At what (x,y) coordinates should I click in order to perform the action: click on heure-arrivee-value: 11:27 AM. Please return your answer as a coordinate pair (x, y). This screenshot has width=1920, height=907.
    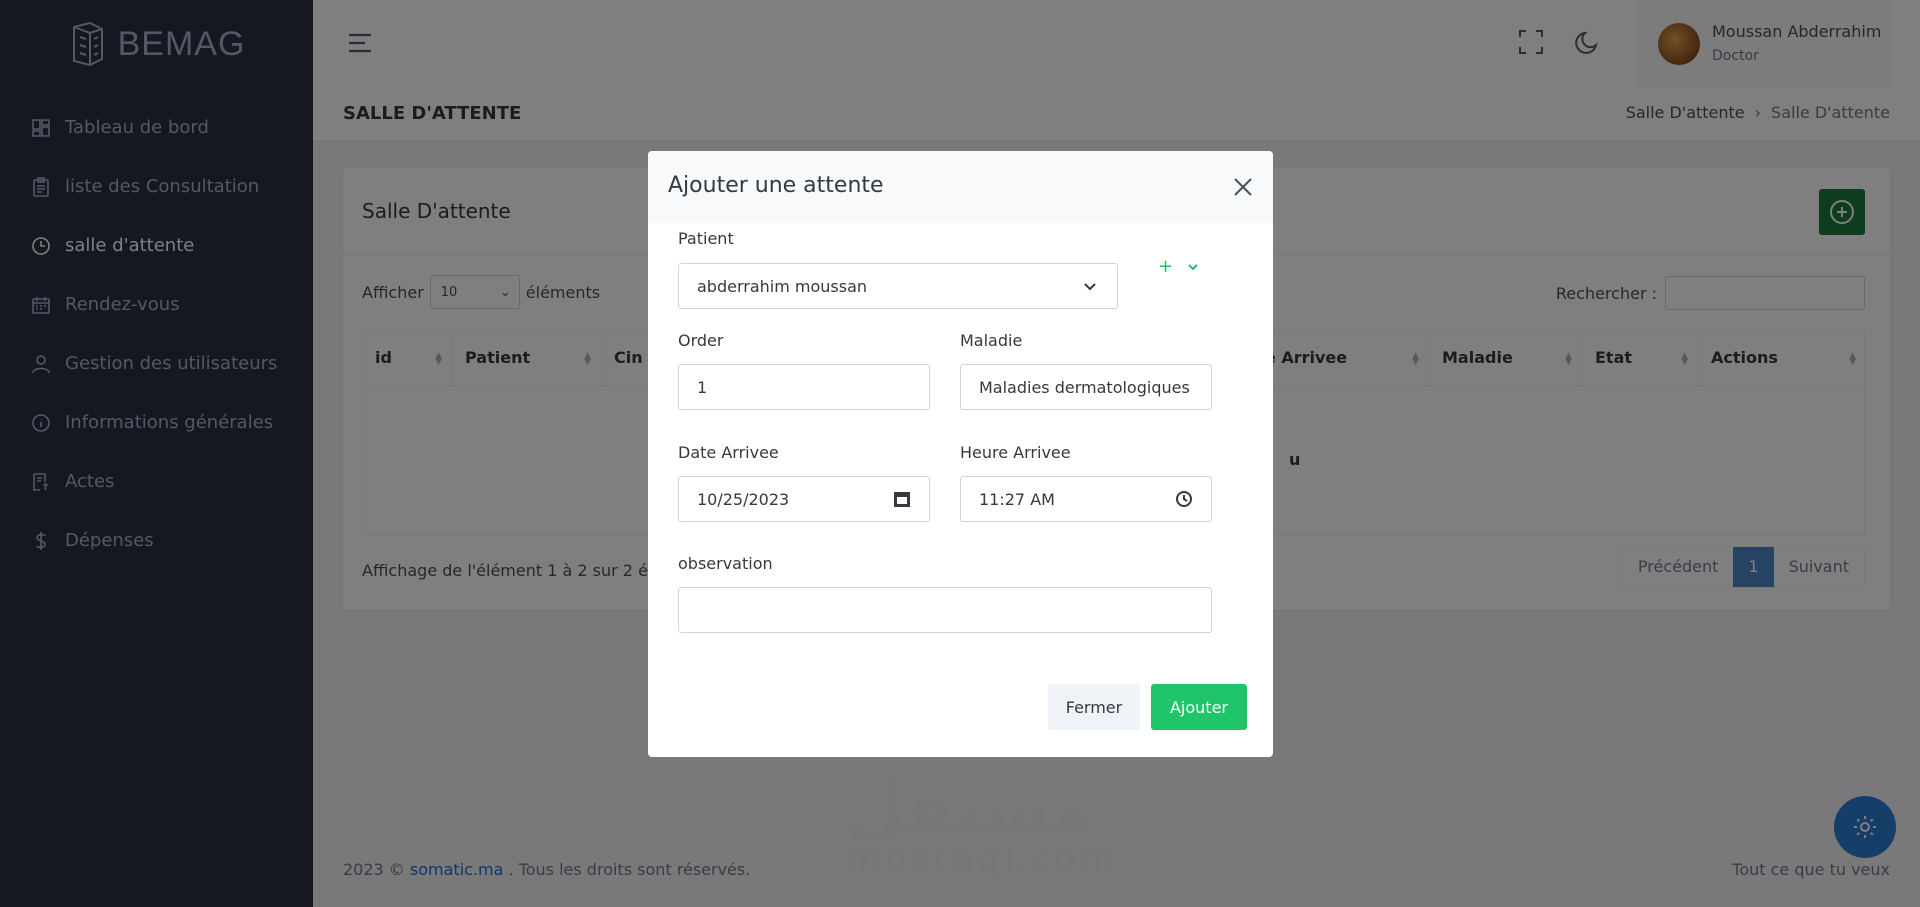
    Looking at the image, I should click on (1017, 499).